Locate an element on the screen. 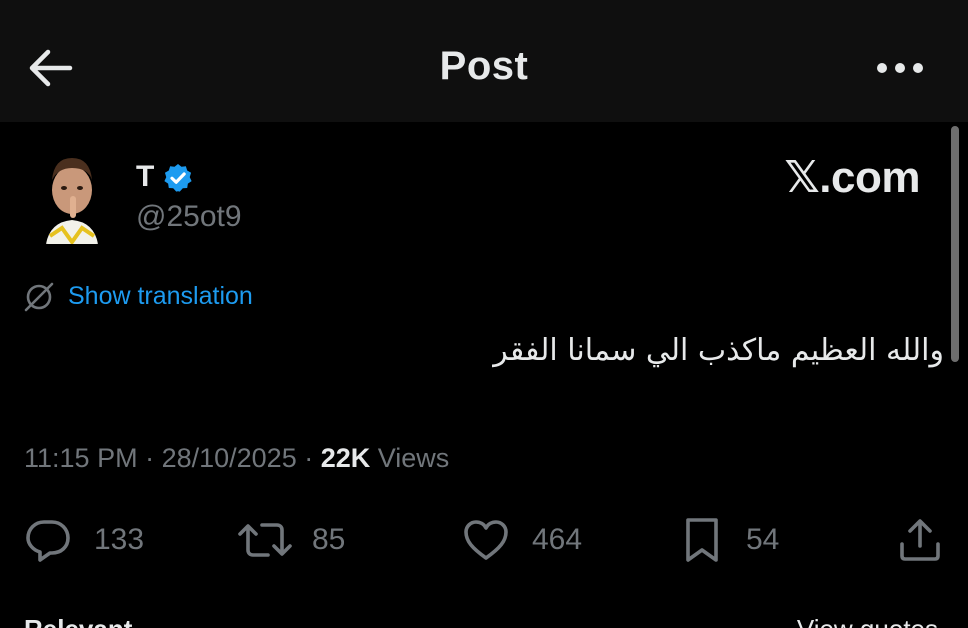 Image resolution: width=968 pixels, height=628 pixels. author-name: T is located at coordinates (145, 177).